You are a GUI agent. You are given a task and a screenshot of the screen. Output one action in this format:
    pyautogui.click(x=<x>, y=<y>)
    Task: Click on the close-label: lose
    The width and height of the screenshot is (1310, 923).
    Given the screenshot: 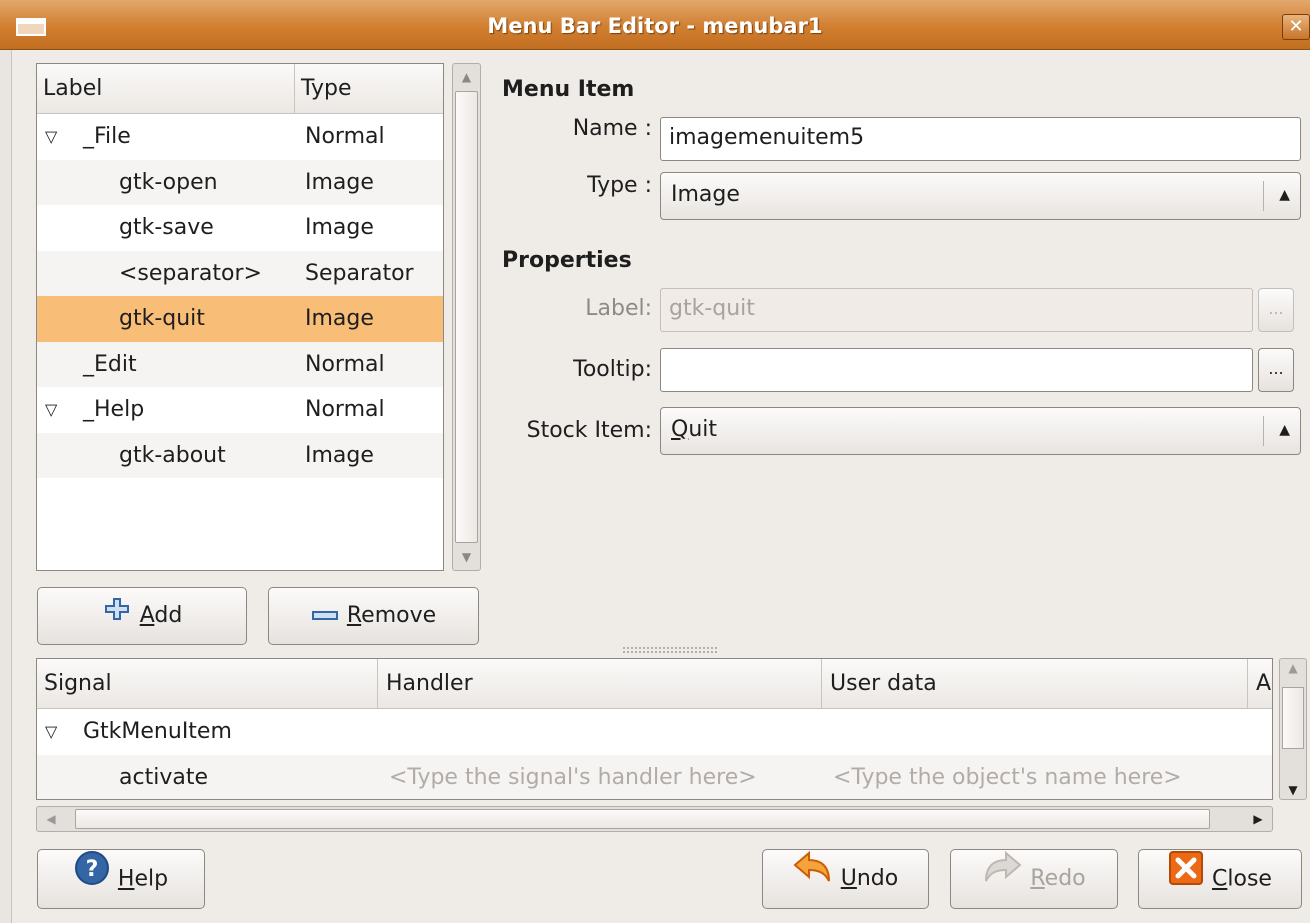 What is the action you would take?
    pyautogui.click(x=1249, y=879)
    